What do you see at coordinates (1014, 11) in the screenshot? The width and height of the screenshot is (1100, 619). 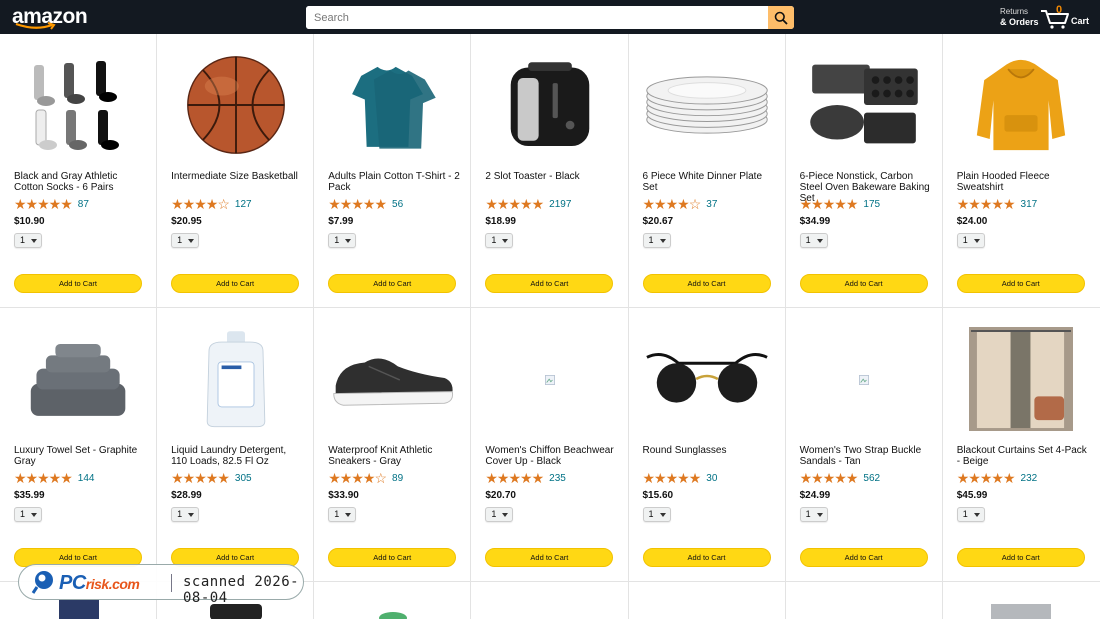 I see `returns-label: Returns` at bounding box center [1014, 11].